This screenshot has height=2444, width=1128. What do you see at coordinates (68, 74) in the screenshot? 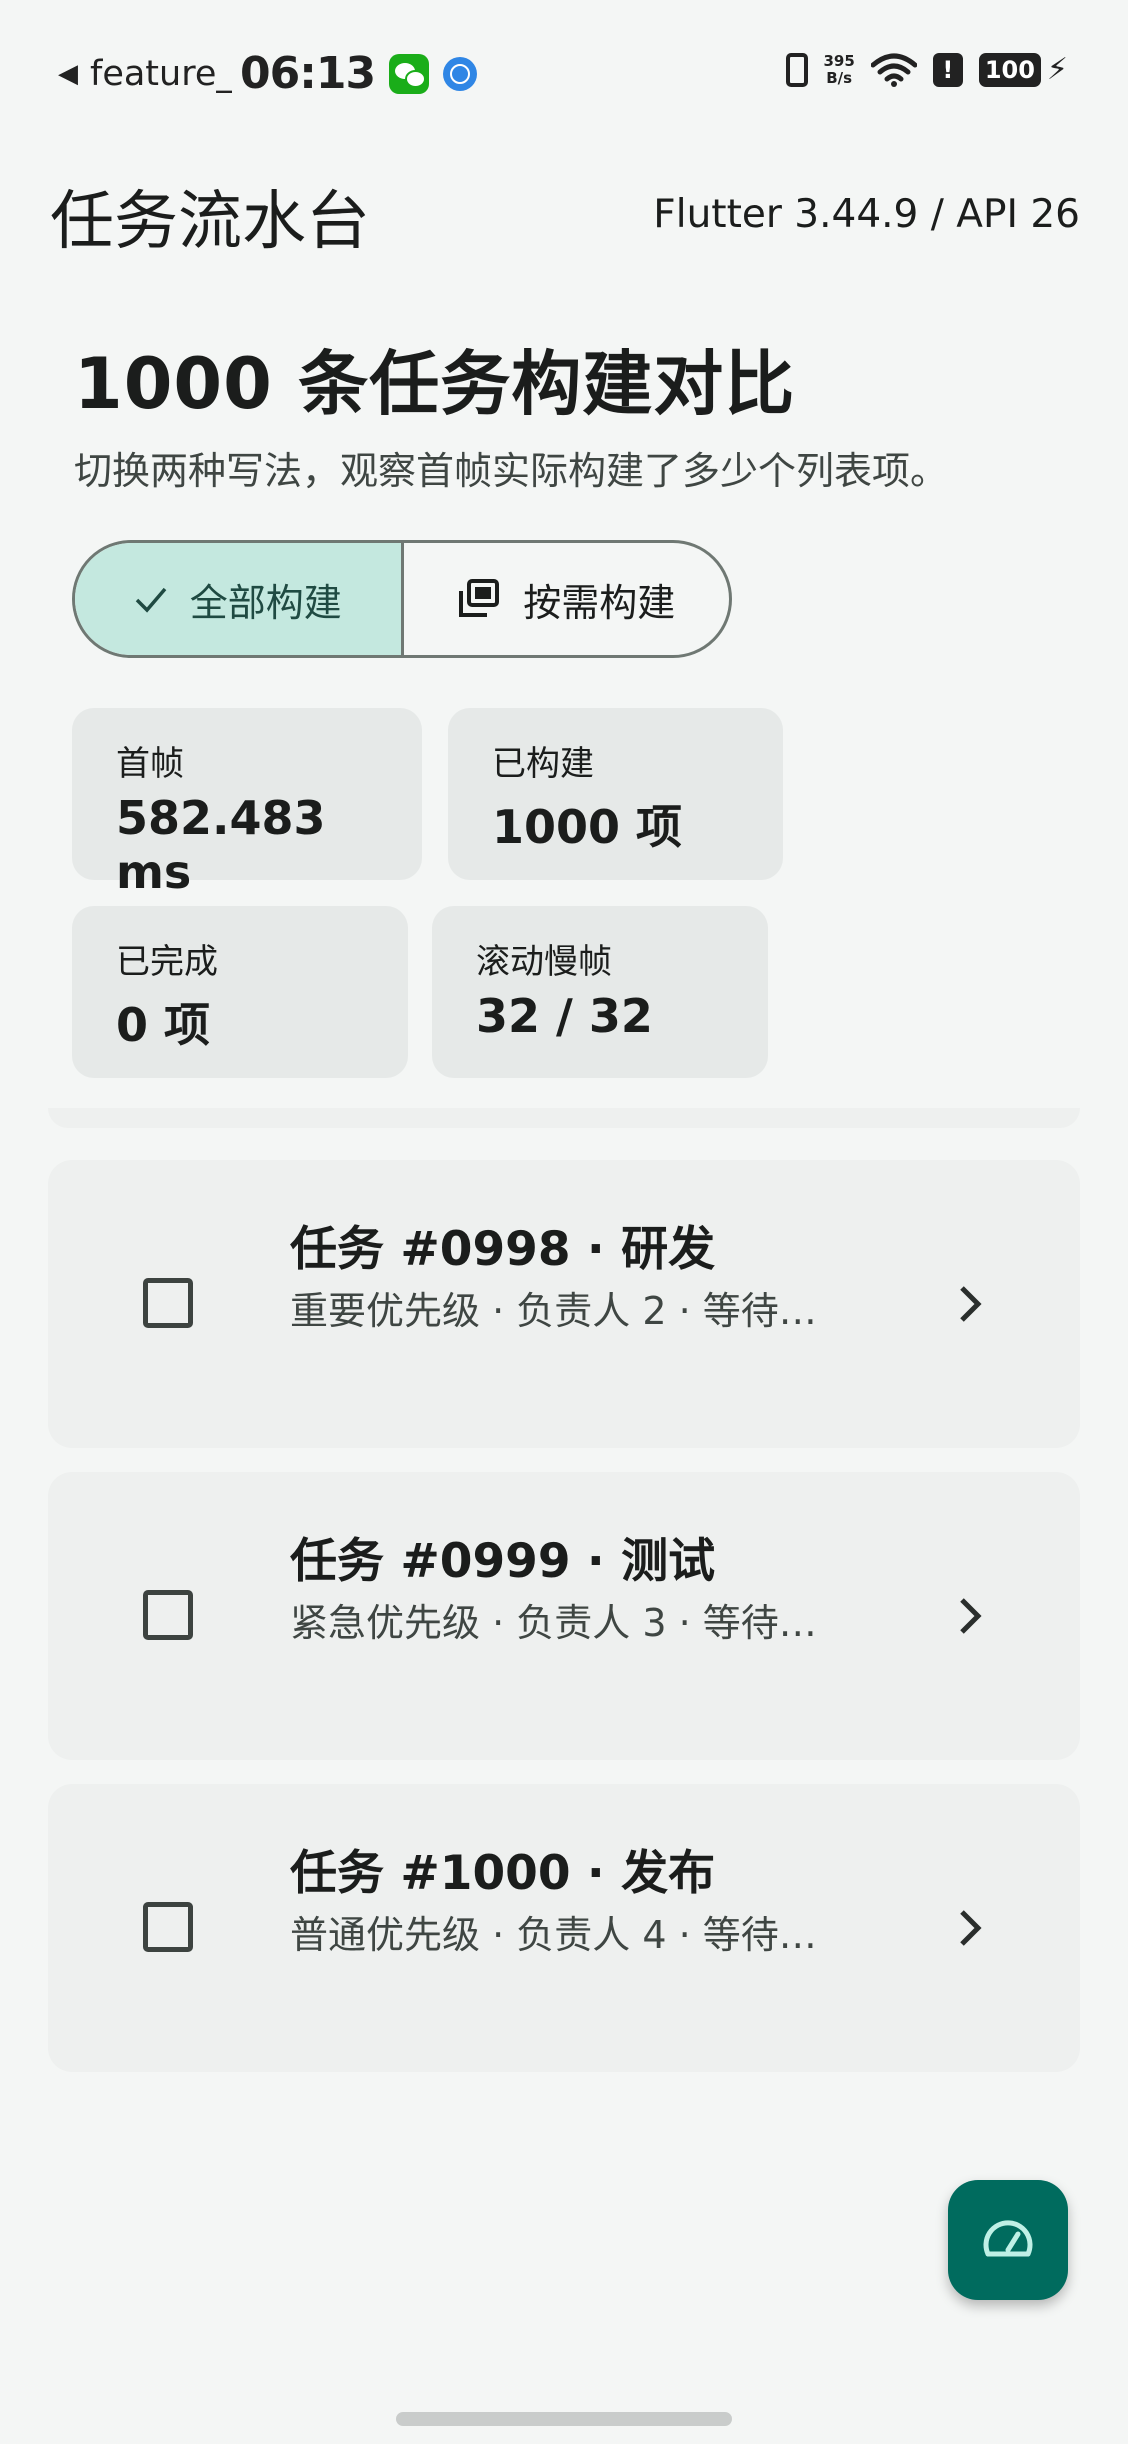
I see `back-to-app-icon: ◀` at bounding box center [68, 74].